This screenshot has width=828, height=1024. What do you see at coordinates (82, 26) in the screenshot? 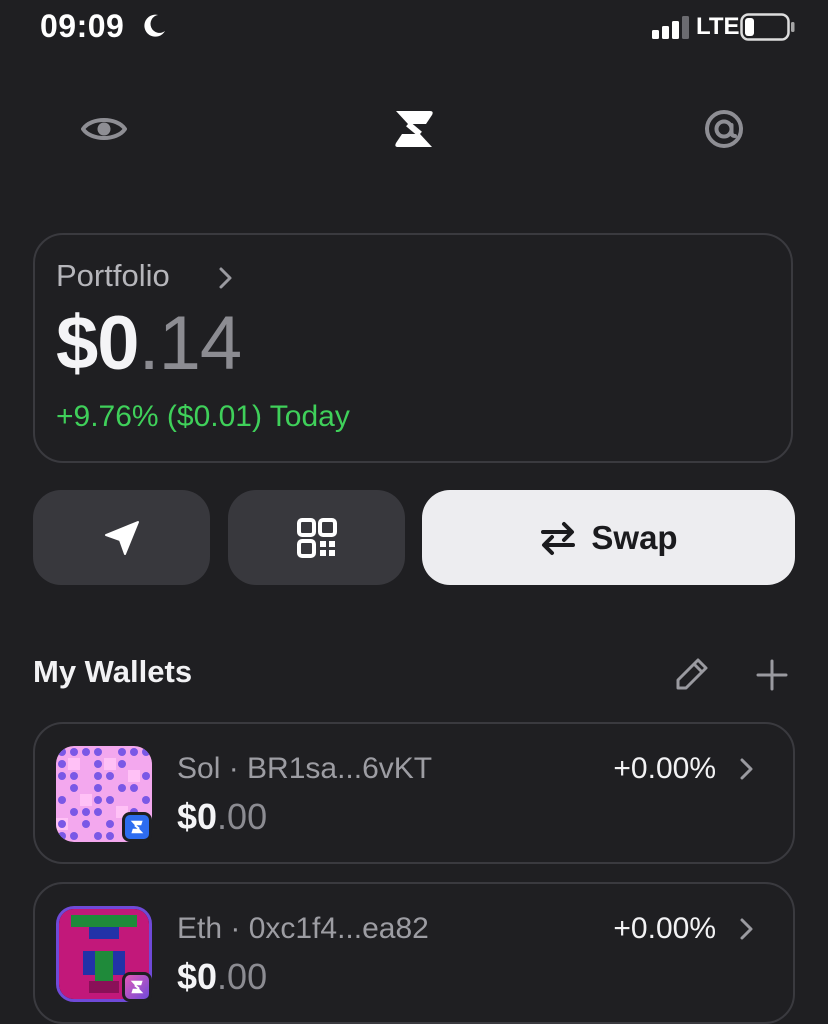
I see `status-time: 09:09` at bounding box center [82, 26].